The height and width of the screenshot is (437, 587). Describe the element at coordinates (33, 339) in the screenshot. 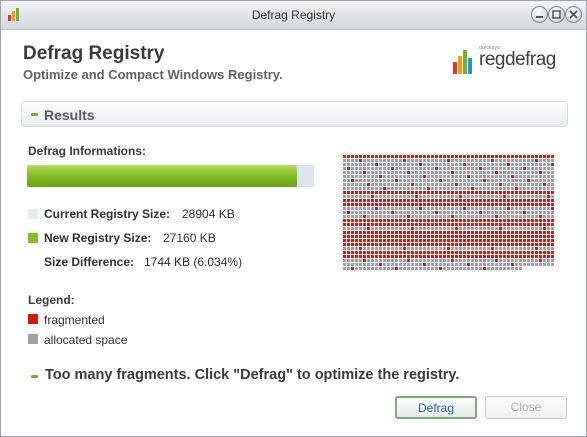

I see `allocated-swatch` at that location.